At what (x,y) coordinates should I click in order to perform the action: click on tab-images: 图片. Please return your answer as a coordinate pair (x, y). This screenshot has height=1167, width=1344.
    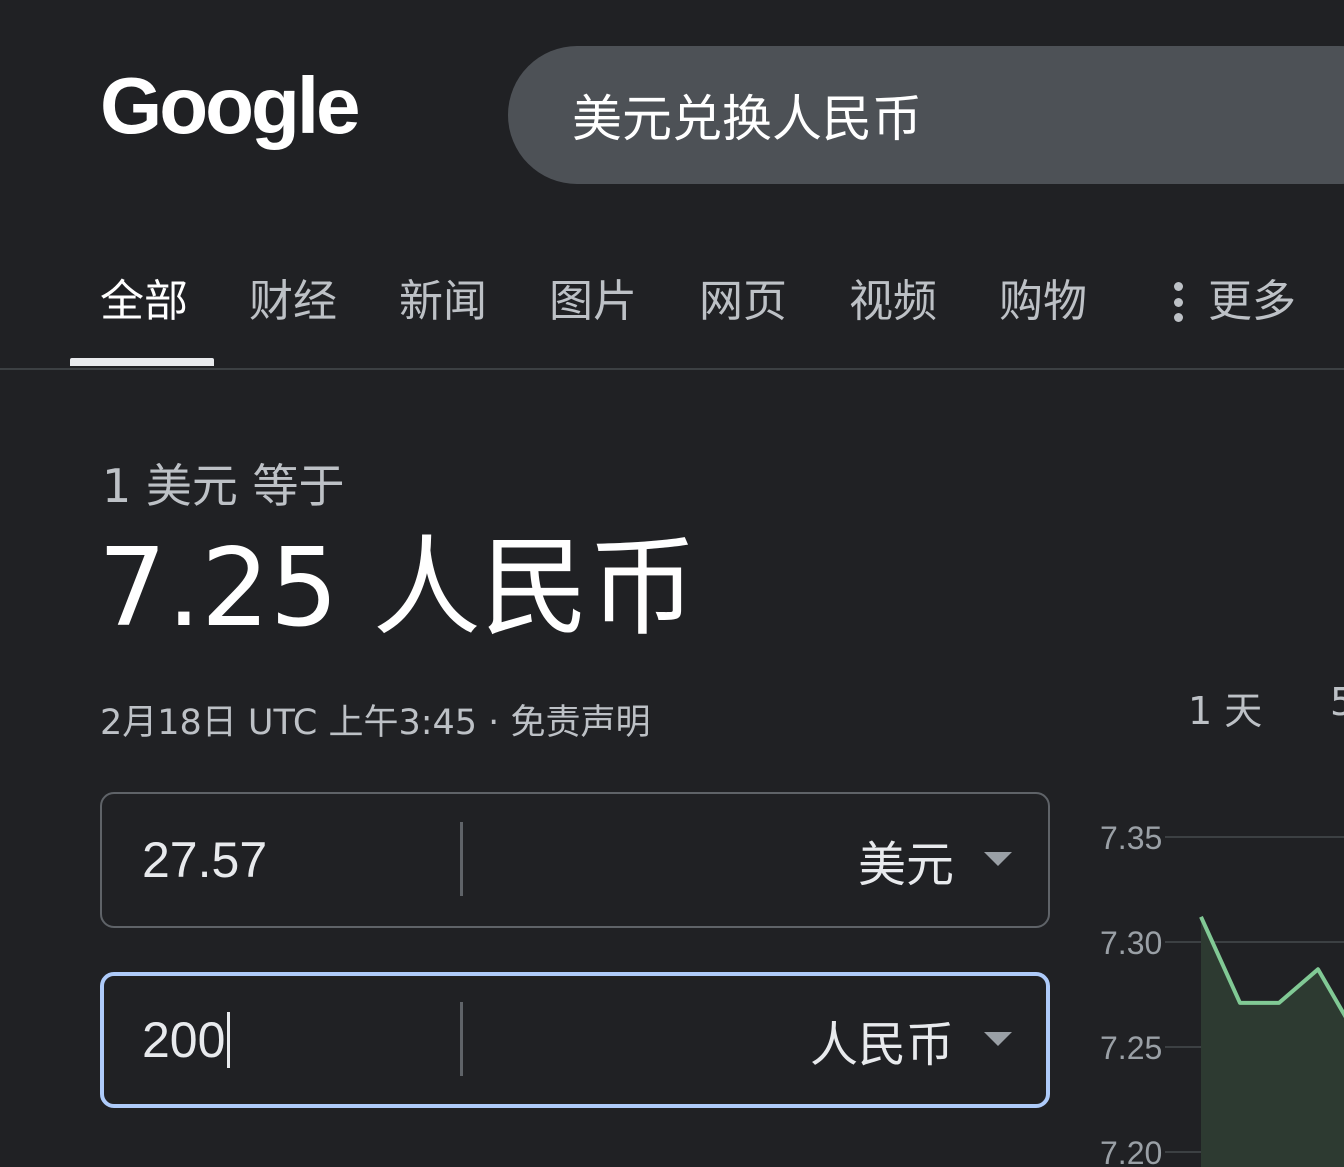
    Looking at the image, I should click on (593, 302).